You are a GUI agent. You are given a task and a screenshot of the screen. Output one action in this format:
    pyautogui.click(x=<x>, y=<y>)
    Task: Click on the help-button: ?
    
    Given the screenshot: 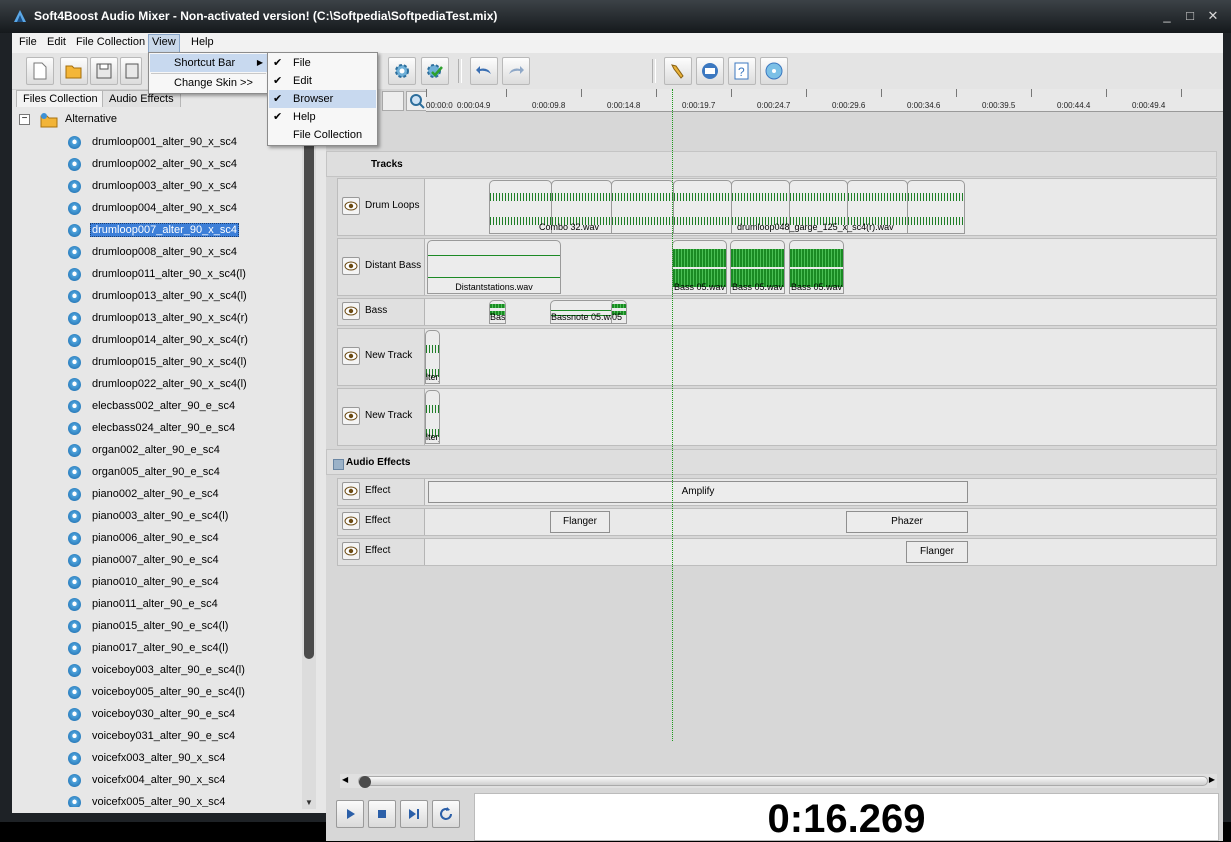 What is the action you would take?
    pyautogui.click(x=742, y=71)
    